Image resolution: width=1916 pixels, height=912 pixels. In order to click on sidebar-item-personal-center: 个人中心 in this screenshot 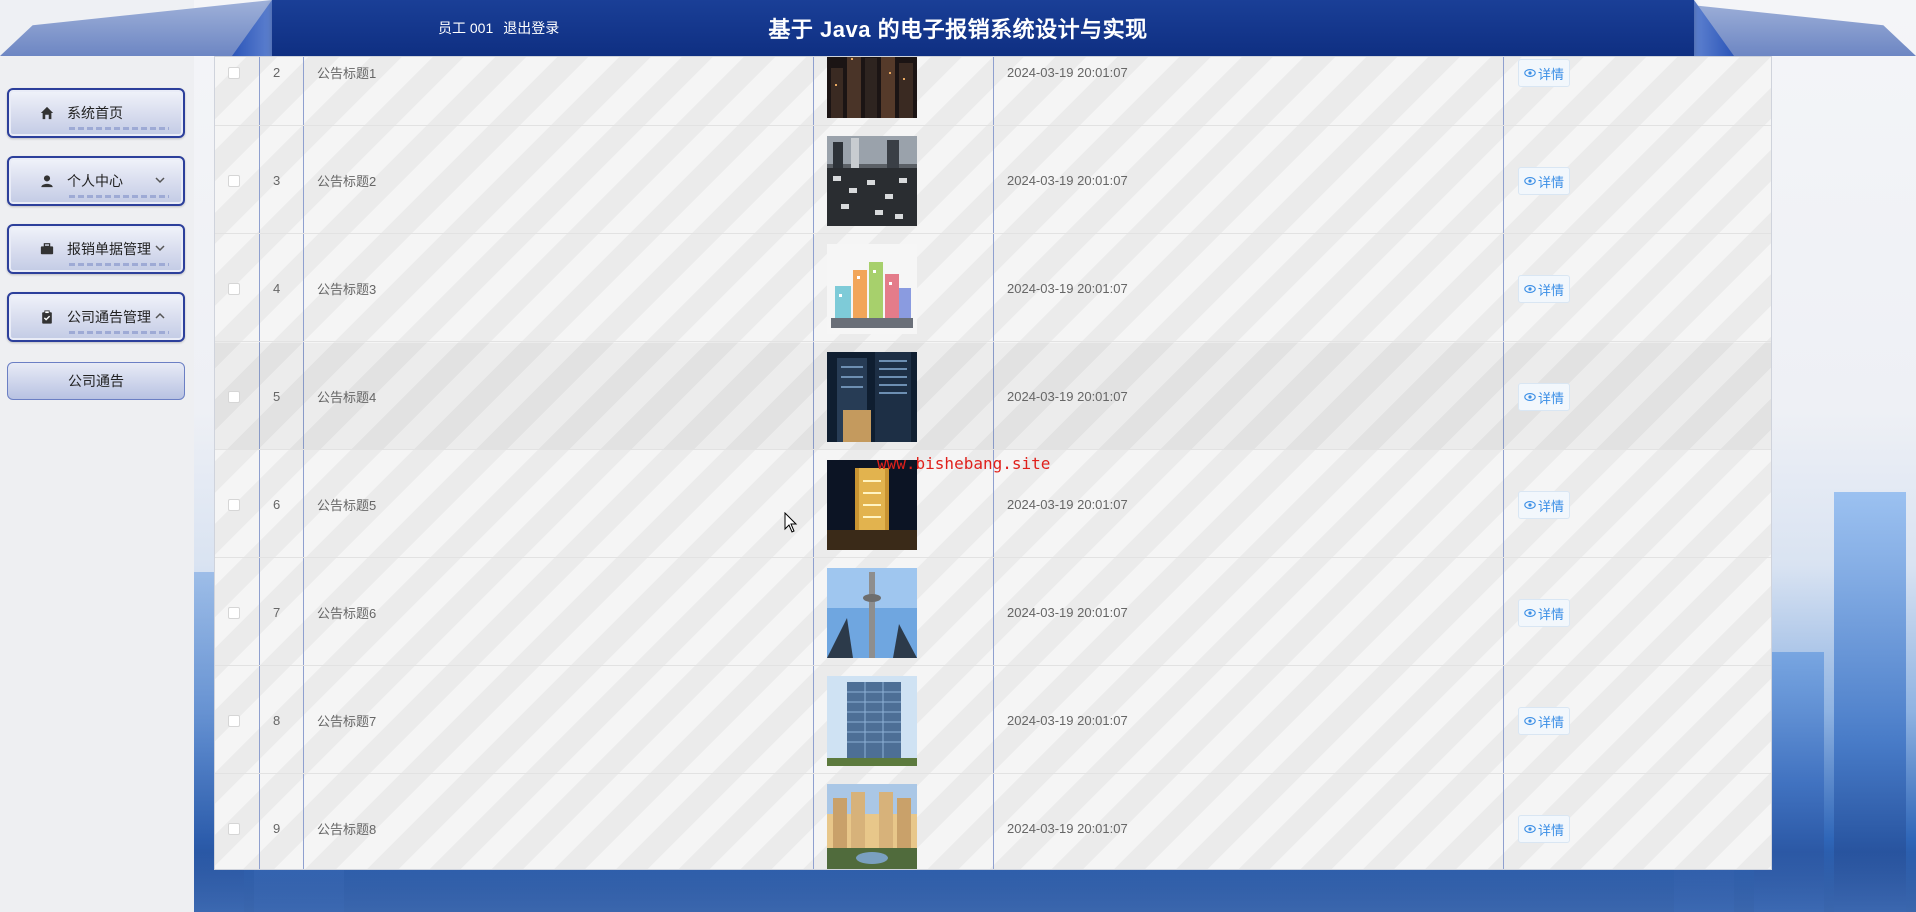, I will do `click(96, 181)`.